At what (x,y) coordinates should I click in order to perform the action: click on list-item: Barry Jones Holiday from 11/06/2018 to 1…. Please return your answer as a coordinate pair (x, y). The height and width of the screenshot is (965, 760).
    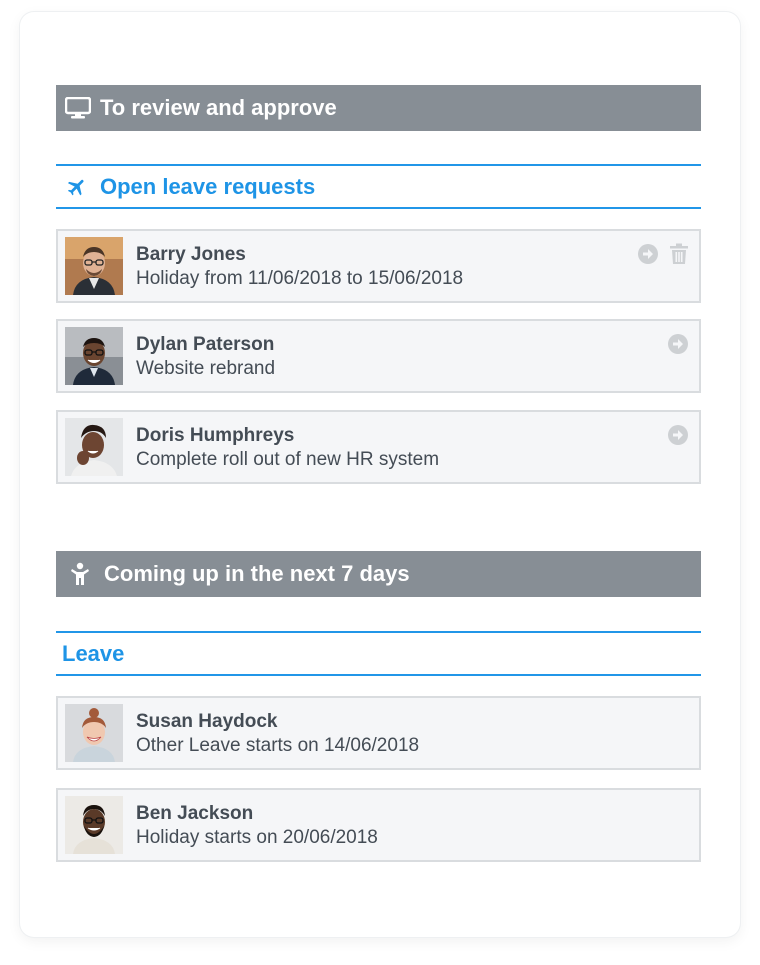
    Looking at the image, I should click on (378, 266).